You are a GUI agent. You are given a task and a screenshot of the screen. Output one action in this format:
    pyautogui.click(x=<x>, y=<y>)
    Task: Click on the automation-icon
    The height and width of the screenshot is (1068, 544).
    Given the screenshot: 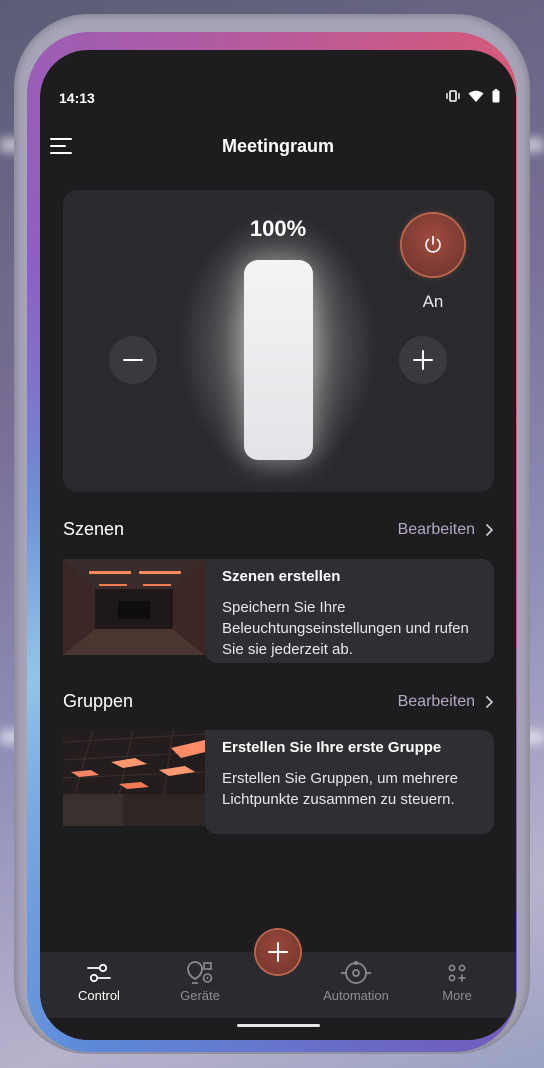 What is the action you would take?
    pyautogui.click(x=356, y=972)
    